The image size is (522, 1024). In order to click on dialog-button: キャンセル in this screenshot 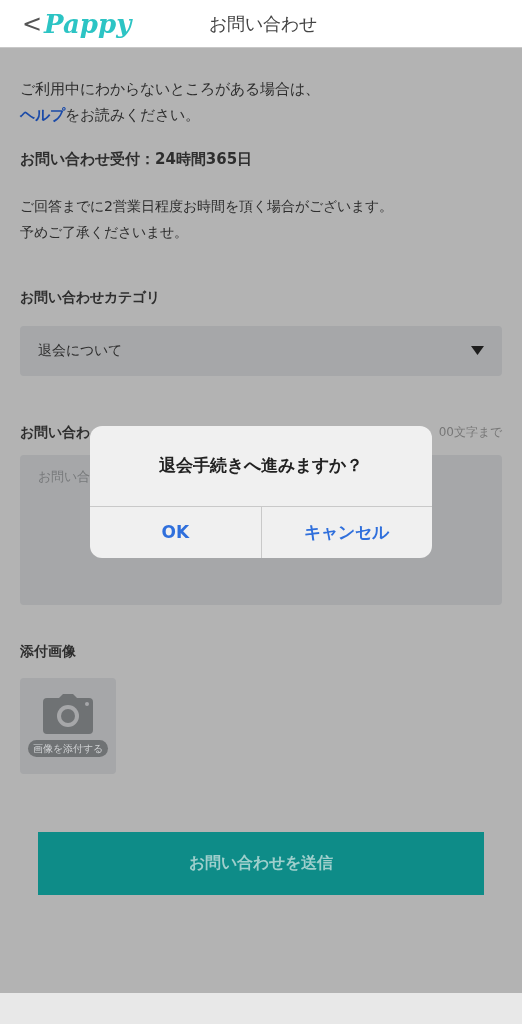, I will do `click(346, 532)`.